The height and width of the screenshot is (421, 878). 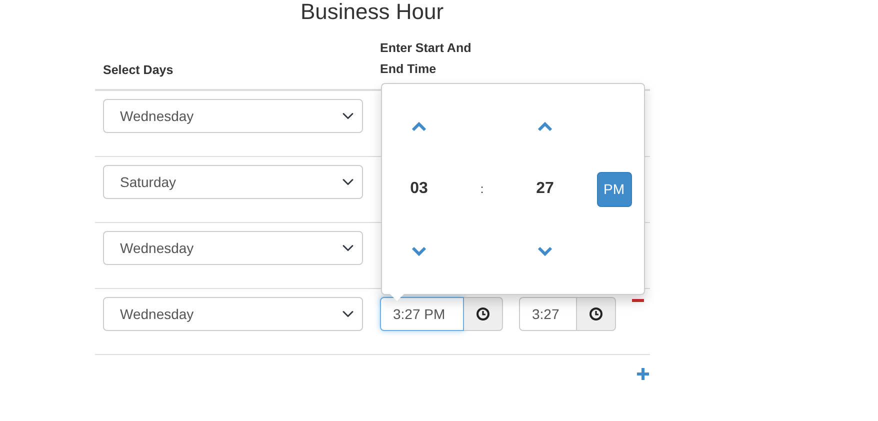 What do you see at coordinates (233, 182) in the screenshot?
I see `day-select: Saturday` at bounding box center [233, 182].